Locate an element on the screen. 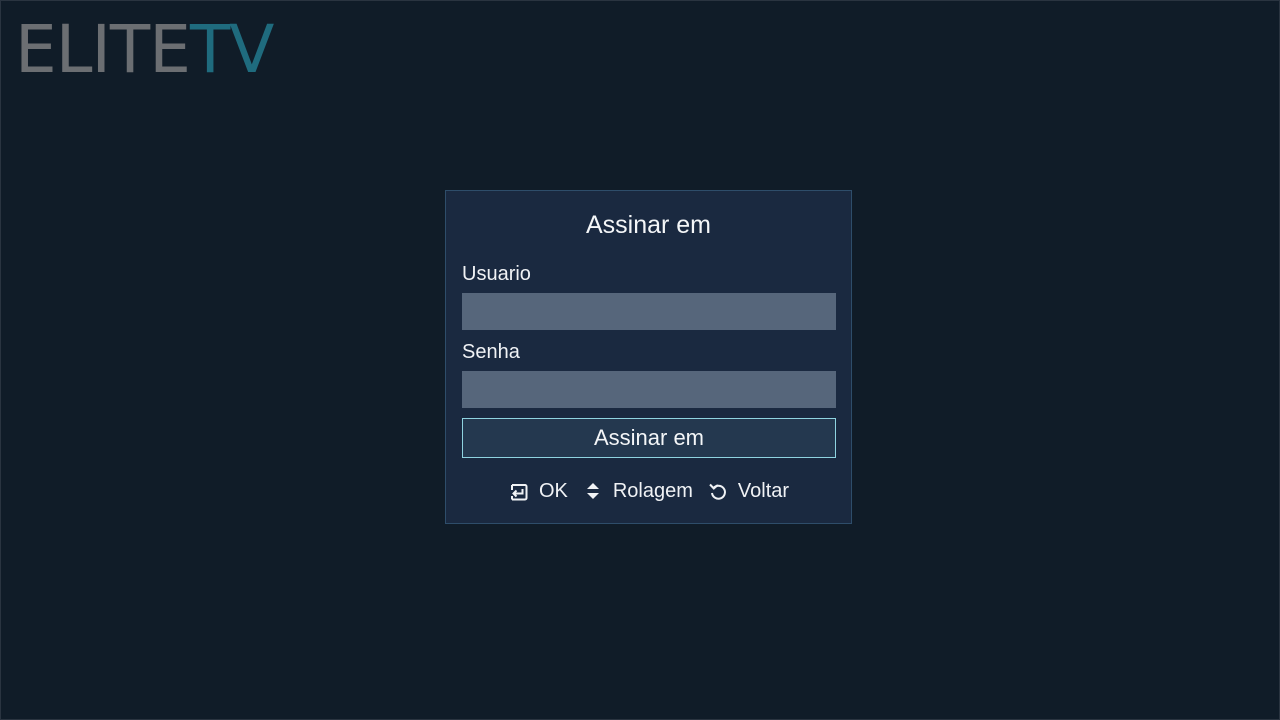 This screenshot has height=720, width=1280. remote-control-hints: OK Rolagem Voltar is located at coordinates (648, 491).